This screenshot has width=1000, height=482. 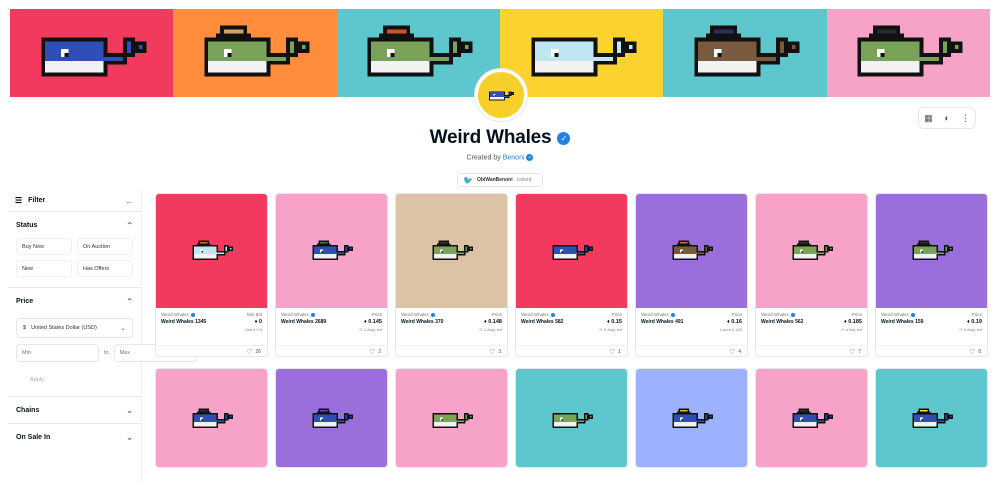 What do you see at coordinates (74, 301) in the screenshot?
I see `price-section-header: Price ⌃` at bounding box center [74, 301].